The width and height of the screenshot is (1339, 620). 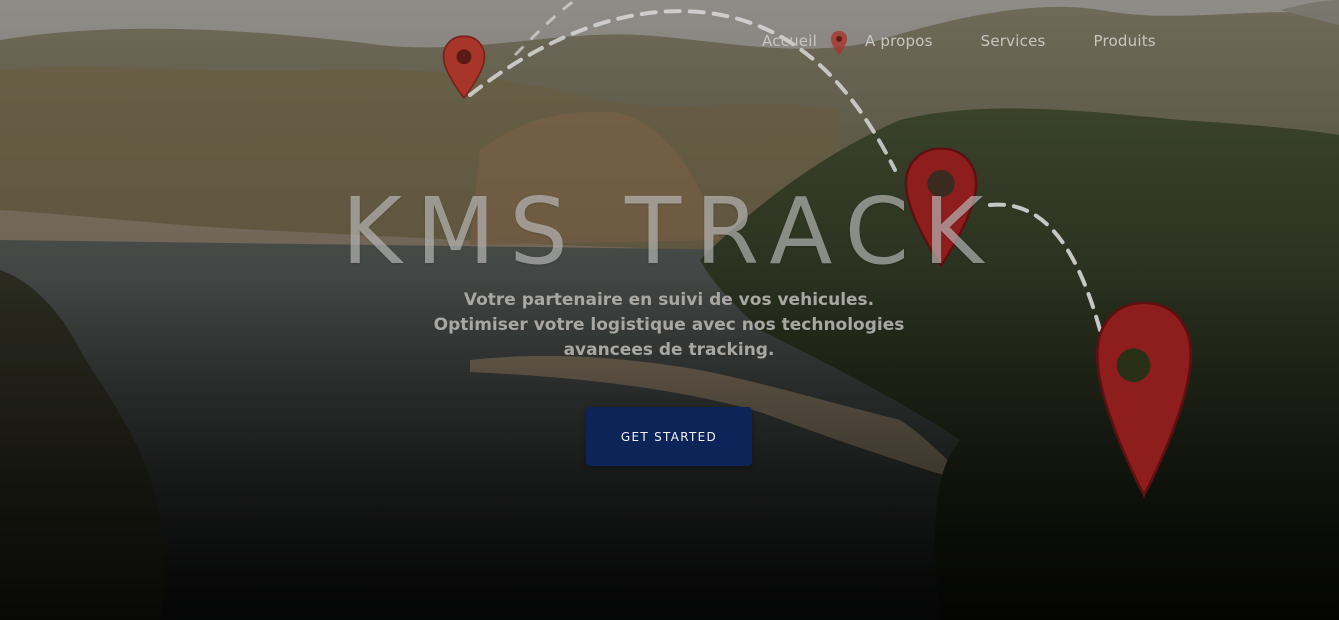 What do you see at coordinates (899, 41) in the screenshot?
I see `nav-link-a-propos: A propos` at bounding box center [899, 41].